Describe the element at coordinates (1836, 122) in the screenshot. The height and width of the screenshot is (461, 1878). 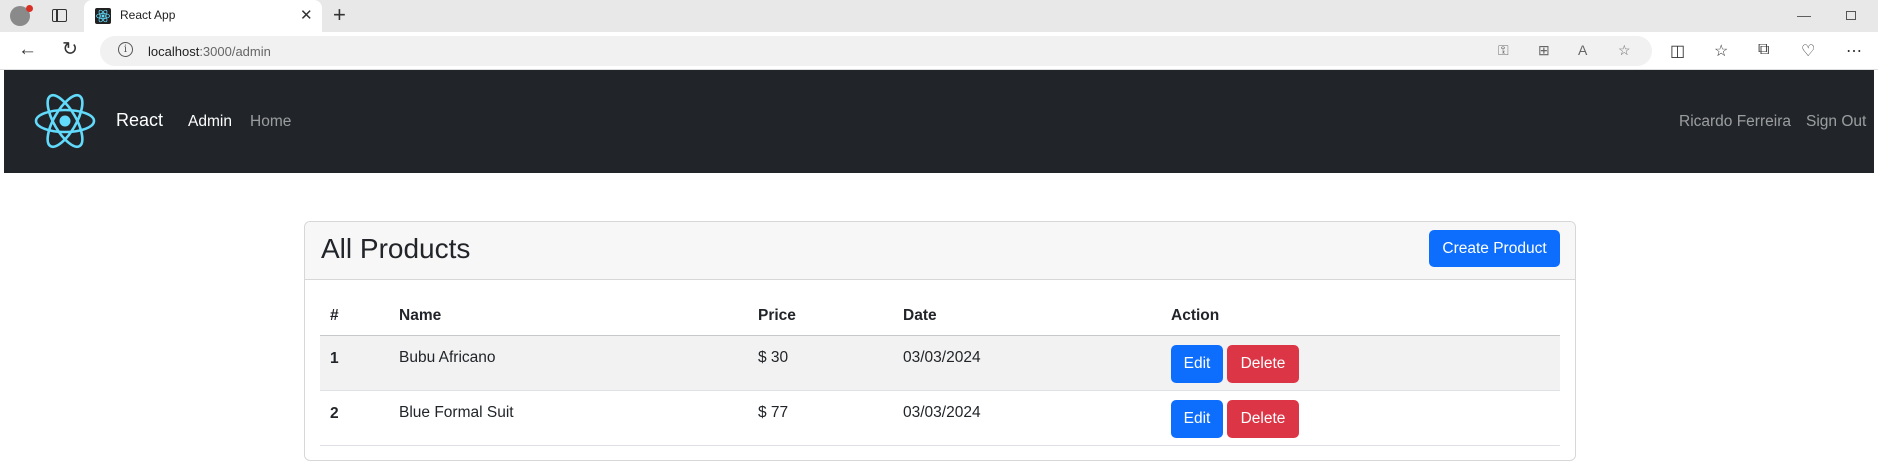
I see `sign-out-link: Sign Out` at that location.